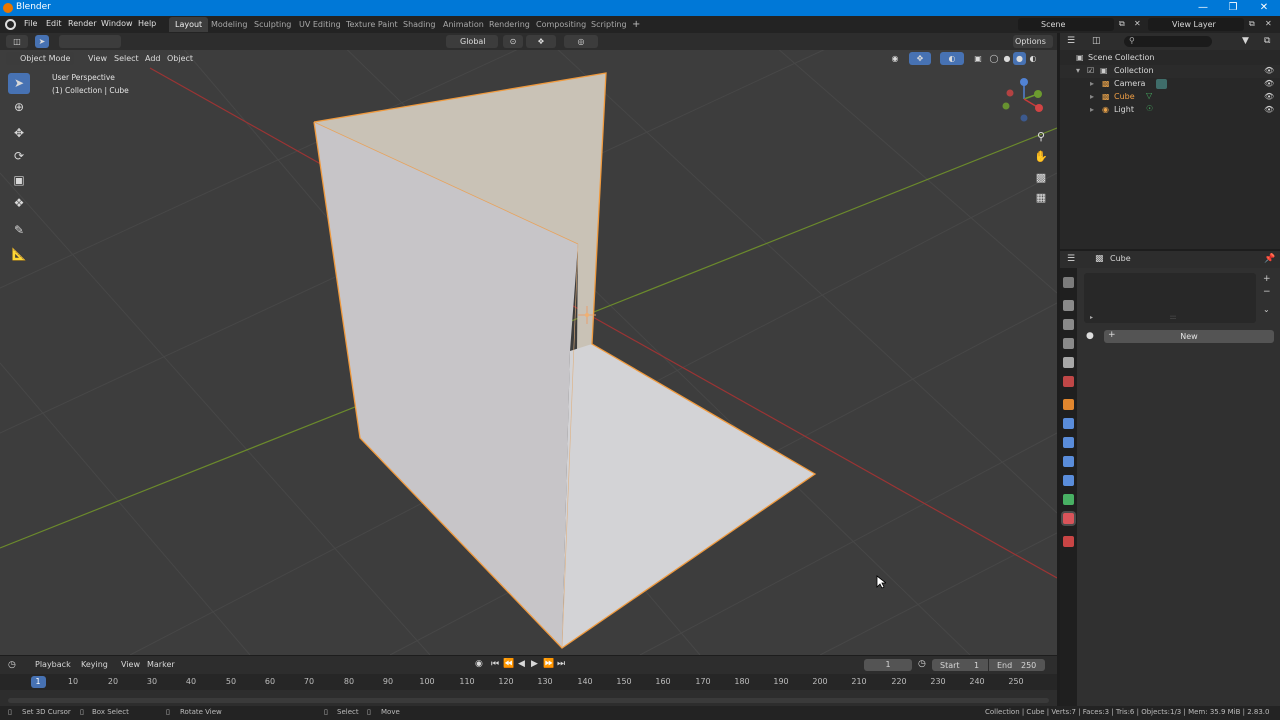  I want to click on tab-animation: Animation, so click(463, 24).